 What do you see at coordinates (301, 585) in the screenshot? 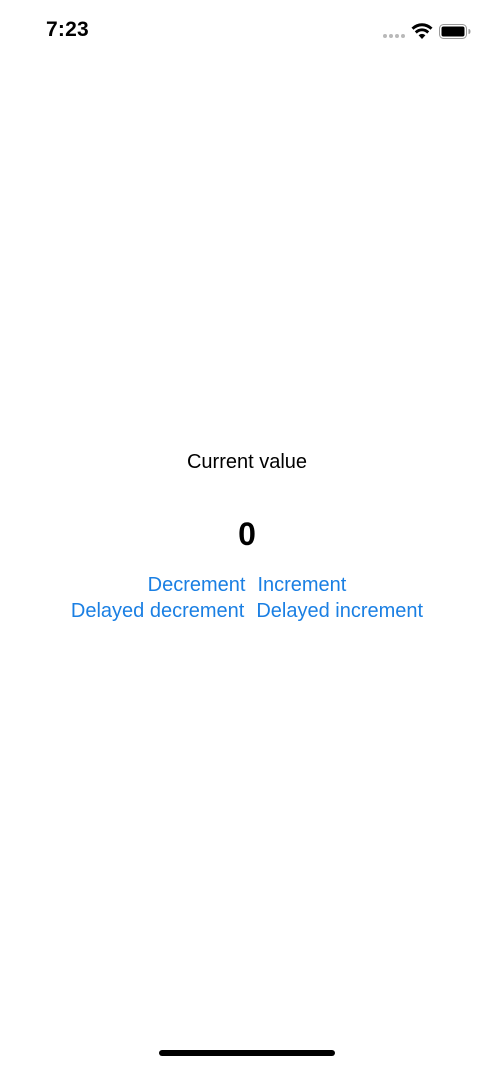
I see `increment-button: Increment` at bounding box center [301, 585].